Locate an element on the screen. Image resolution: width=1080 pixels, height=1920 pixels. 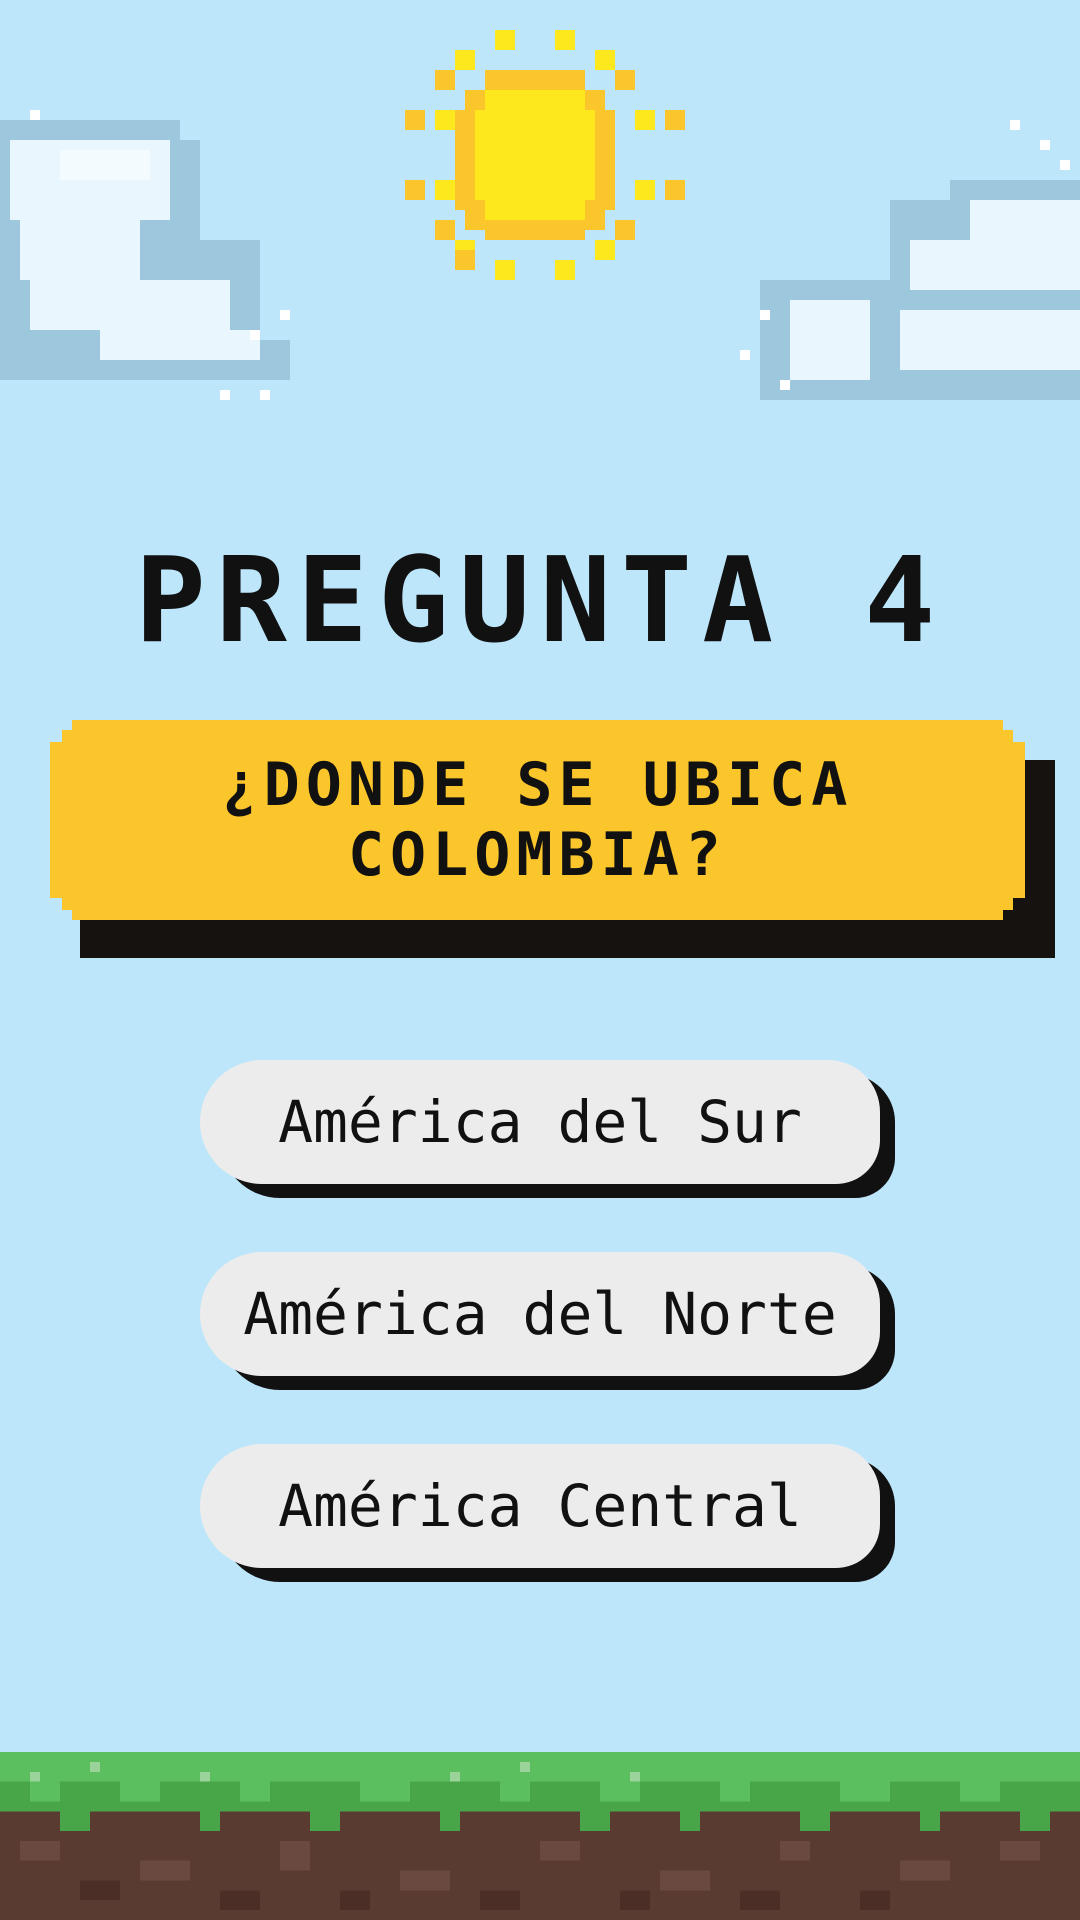
answer-button-3: América Central is located at coordinates (547, 1513).